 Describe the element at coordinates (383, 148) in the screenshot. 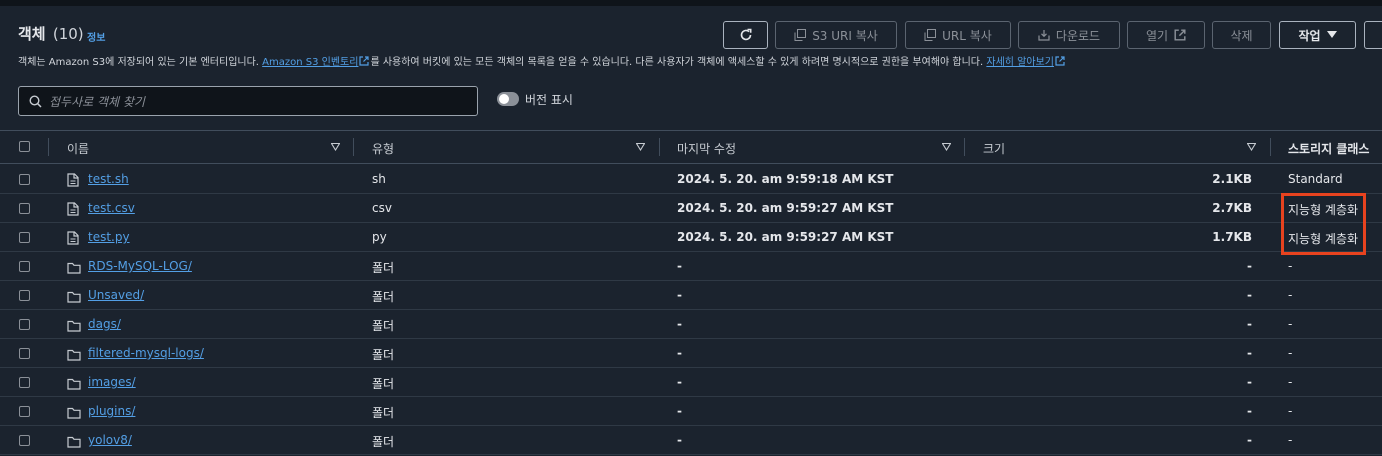

I see `column-header-type: 유형` at that location.